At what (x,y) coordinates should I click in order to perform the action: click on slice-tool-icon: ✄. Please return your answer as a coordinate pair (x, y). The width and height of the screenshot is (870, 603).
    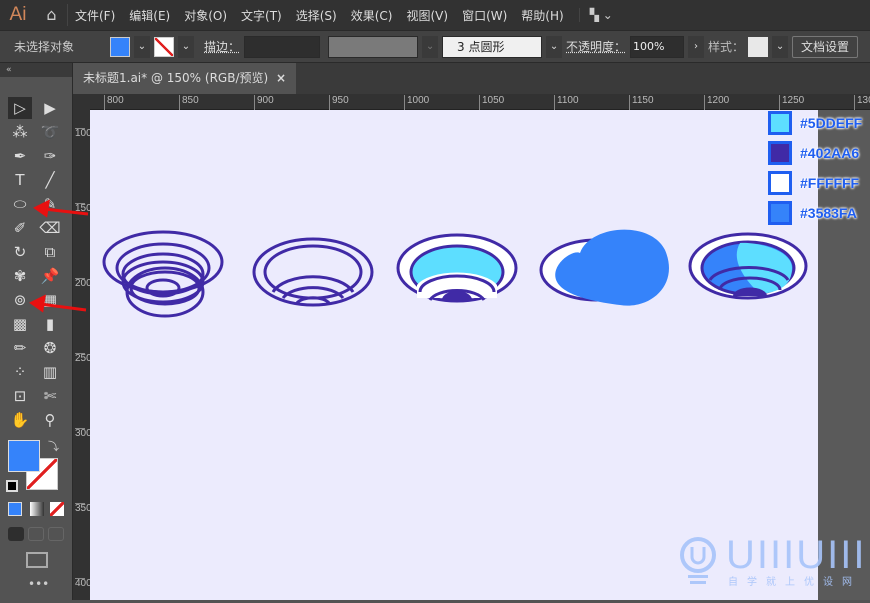
    Looking at the image, I should click on (50, 396).